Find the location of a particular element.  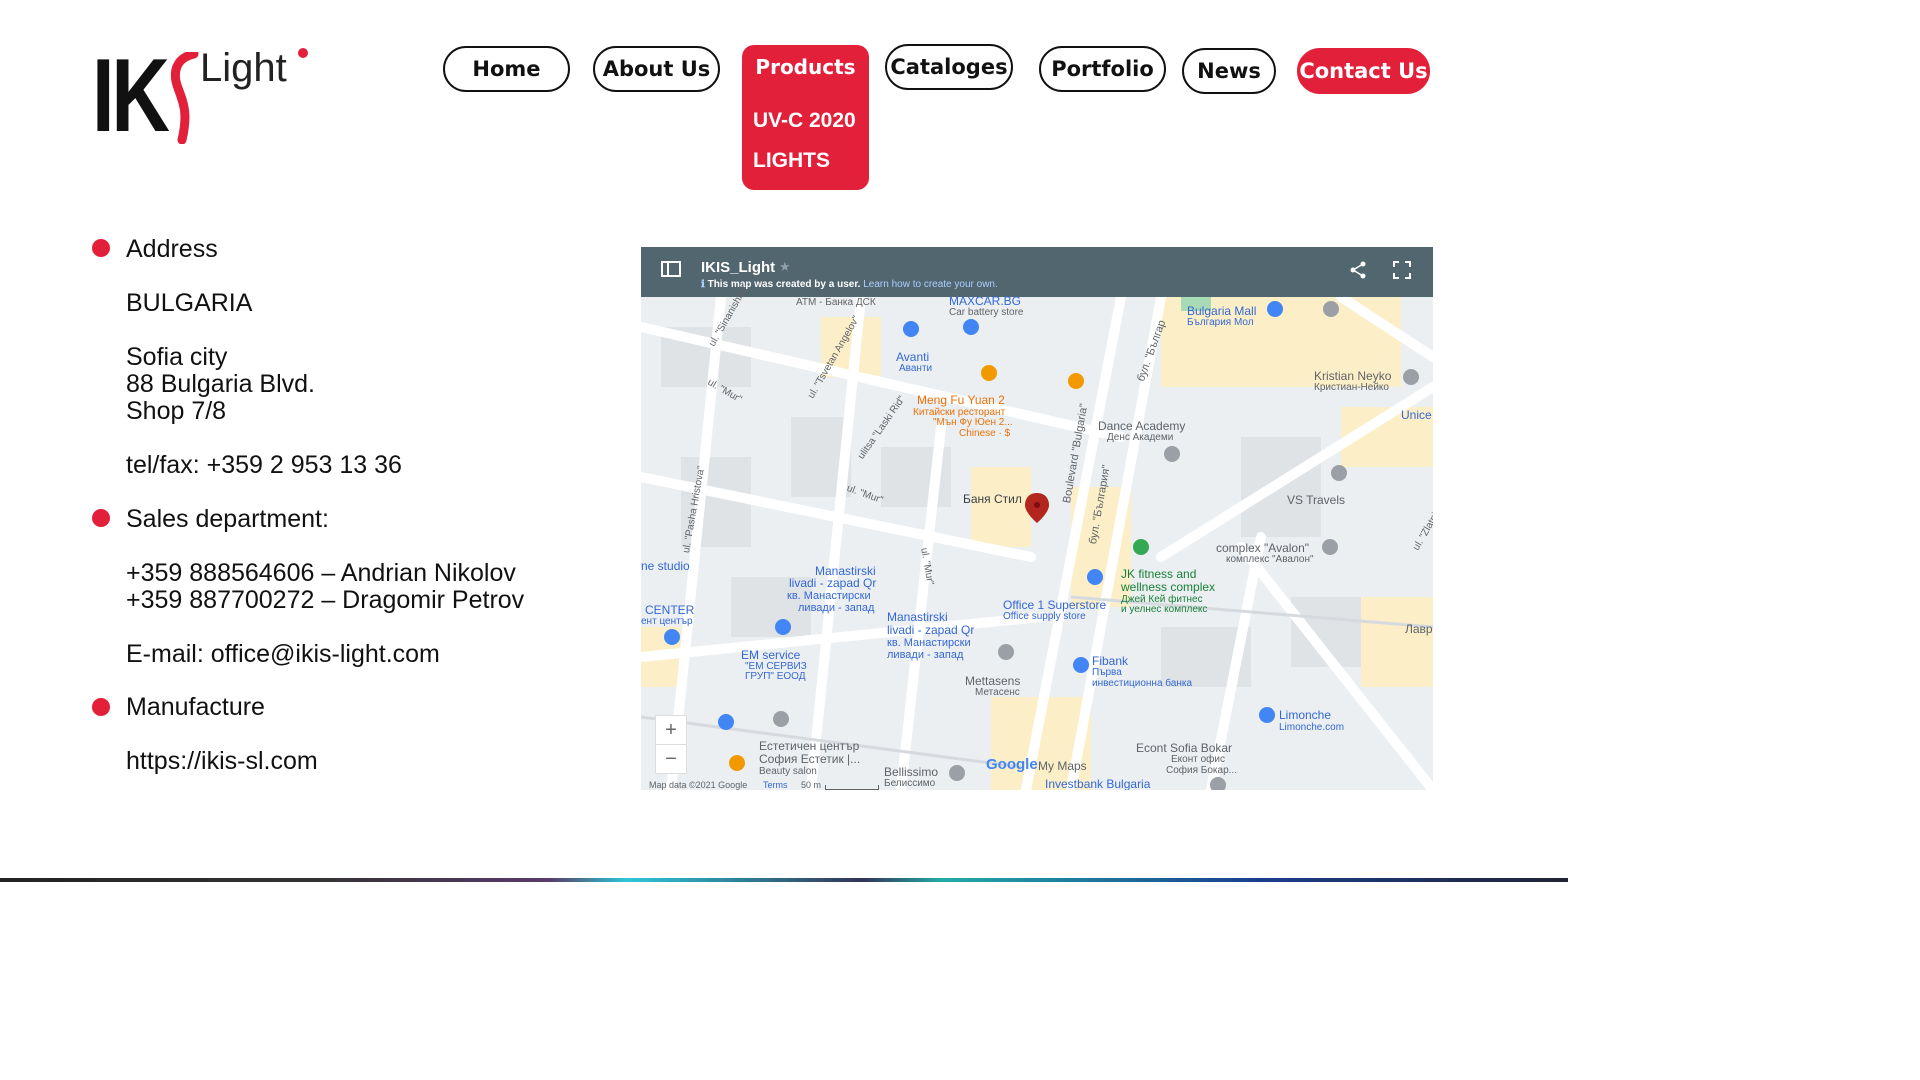

submenu-line-1: UV-C 2020 is located at coordinates (804, 120).